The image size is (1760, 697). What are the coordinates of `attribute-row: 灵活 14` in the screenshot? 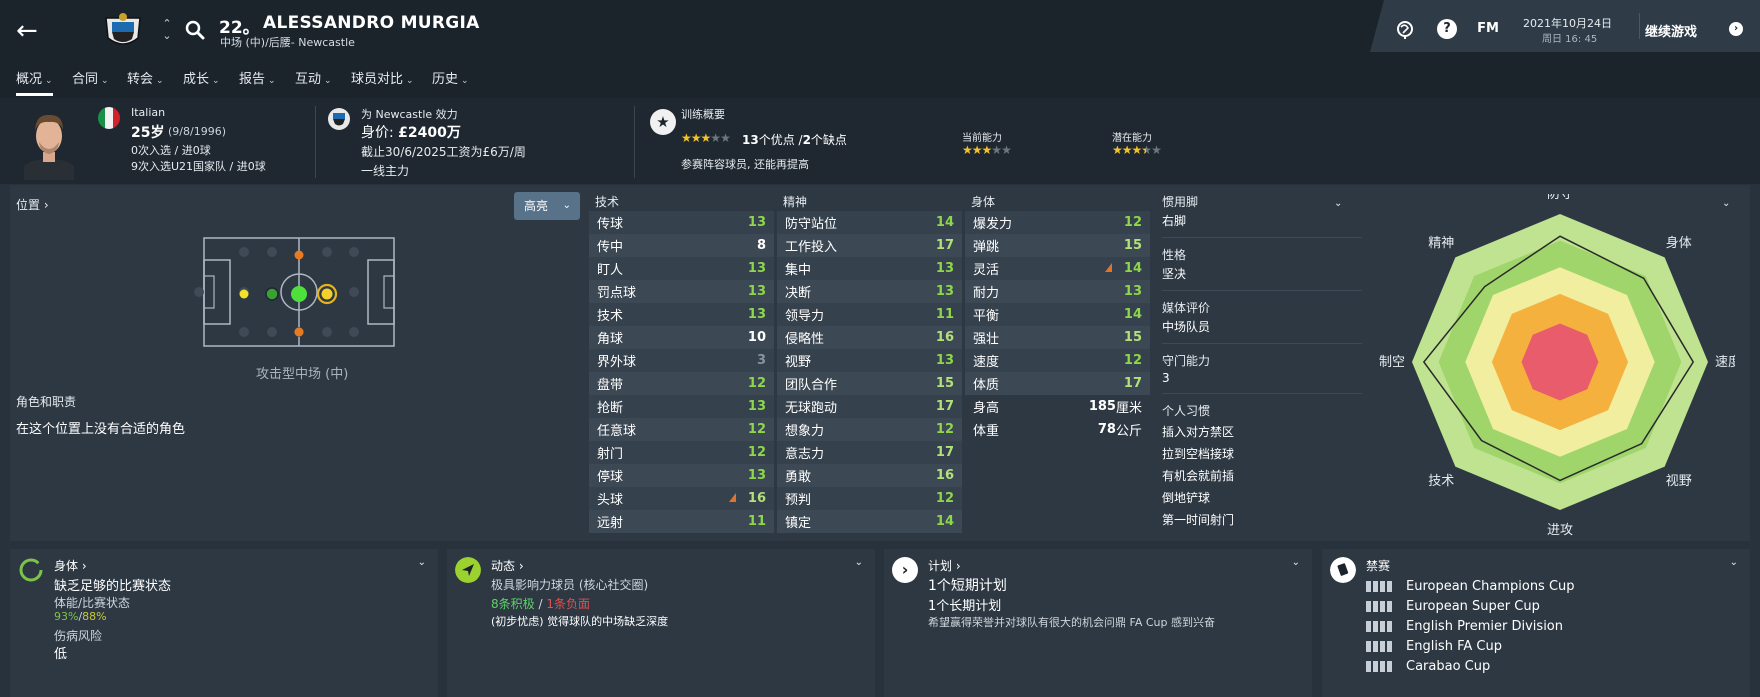 It's located at (1057, 268).